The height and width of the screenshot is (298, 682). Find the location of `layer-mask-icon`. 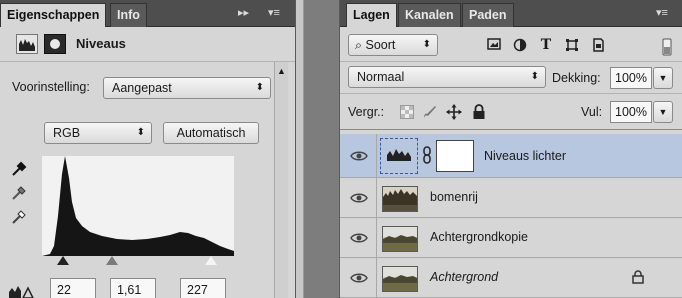

layer-mask-icon is located at coordinates (55, 44).